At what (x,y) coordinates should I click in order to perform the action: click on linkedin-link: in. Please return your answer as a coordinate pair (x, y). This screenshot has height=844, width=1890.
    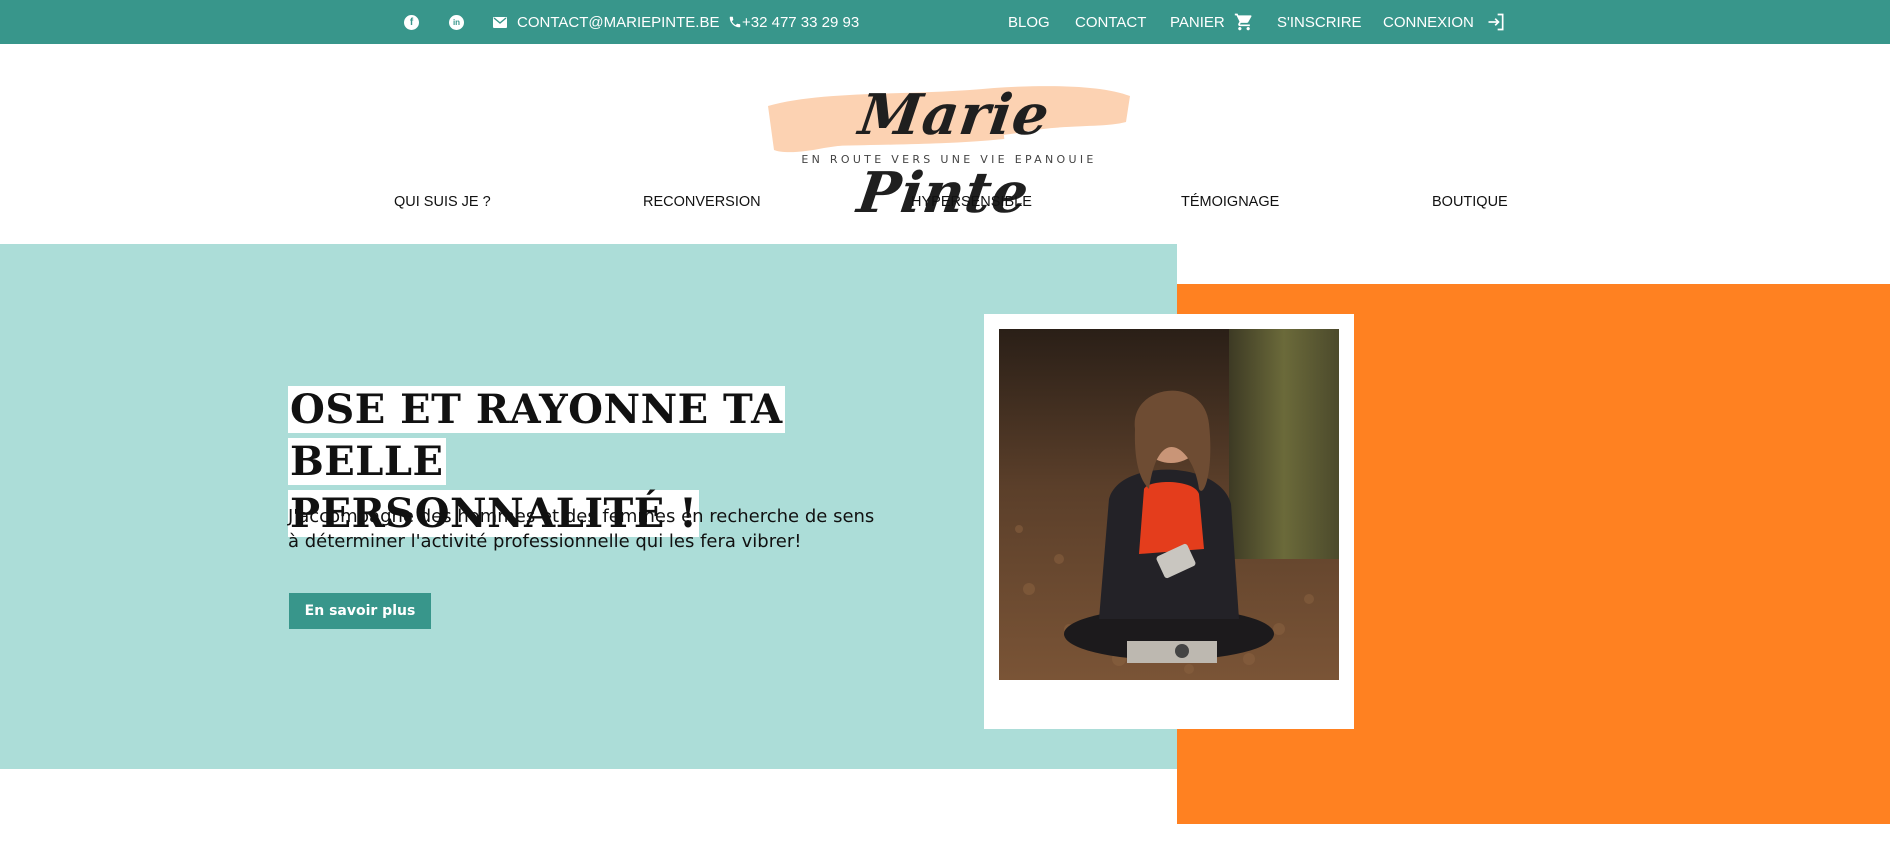
    Looking at the image, I should click on (456, 22).